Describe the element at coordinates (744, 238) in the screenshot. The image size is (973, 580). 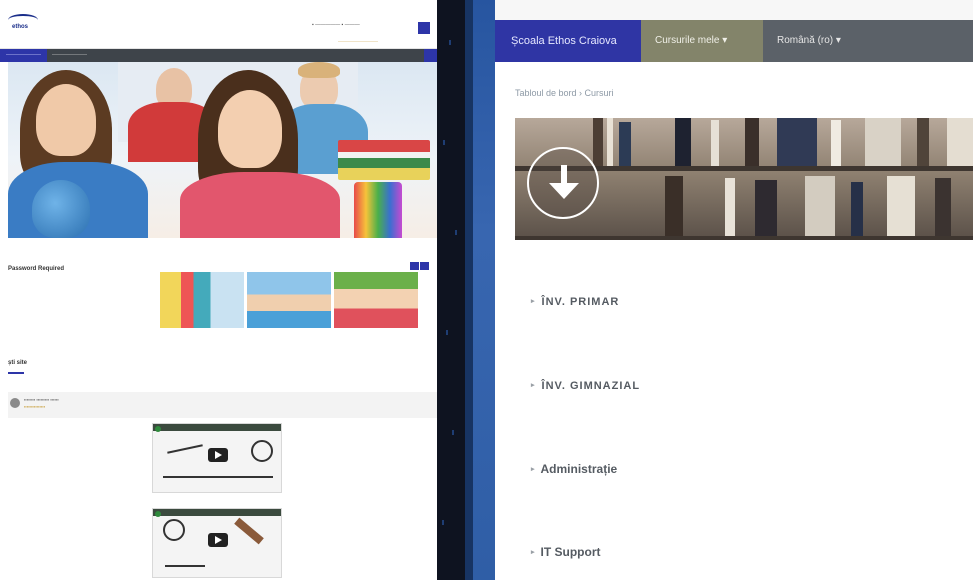
I see `shelf` at that location.